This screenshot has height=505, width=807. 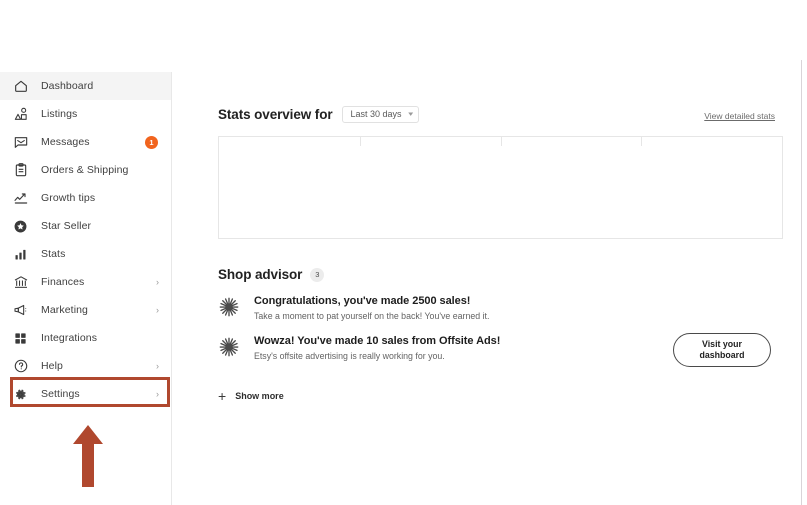 I want to click on page-scrollbar, so click(x=801, y=282).